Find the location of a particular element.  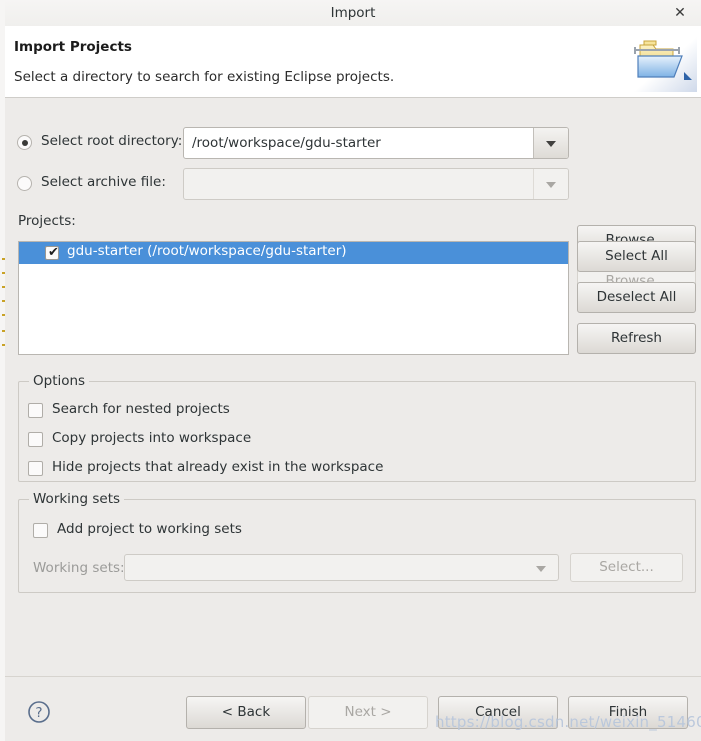

select-all-button: Select All is located at coordinates (636, 256).